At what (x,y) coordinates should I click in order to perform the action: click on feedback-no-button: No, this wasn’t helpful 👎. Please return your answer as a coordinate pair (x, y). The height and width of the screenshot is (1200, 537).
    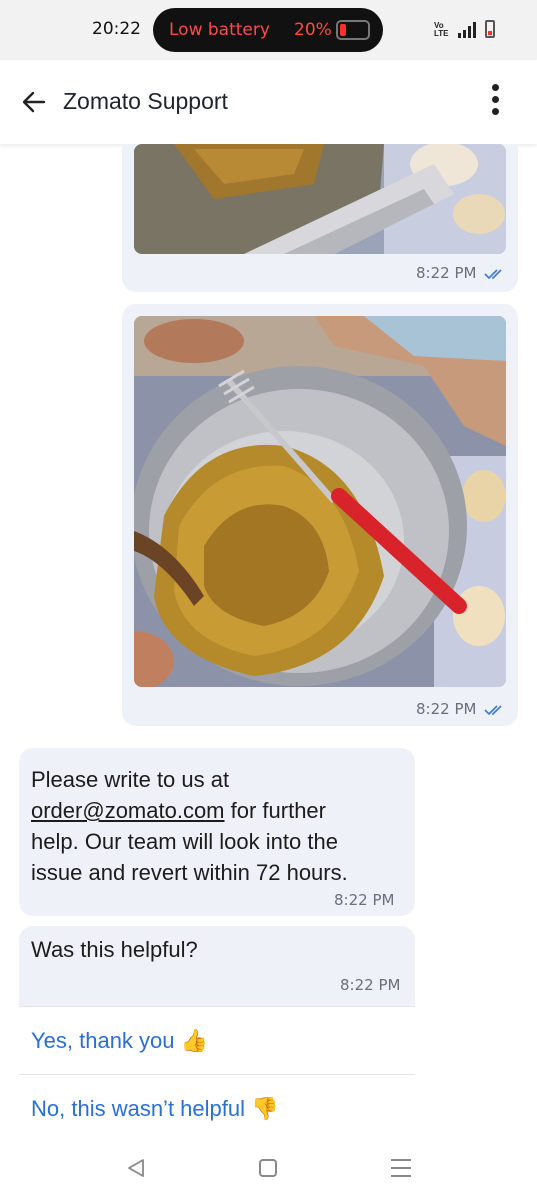
    Looking at the image, I should click on (217, 1108).